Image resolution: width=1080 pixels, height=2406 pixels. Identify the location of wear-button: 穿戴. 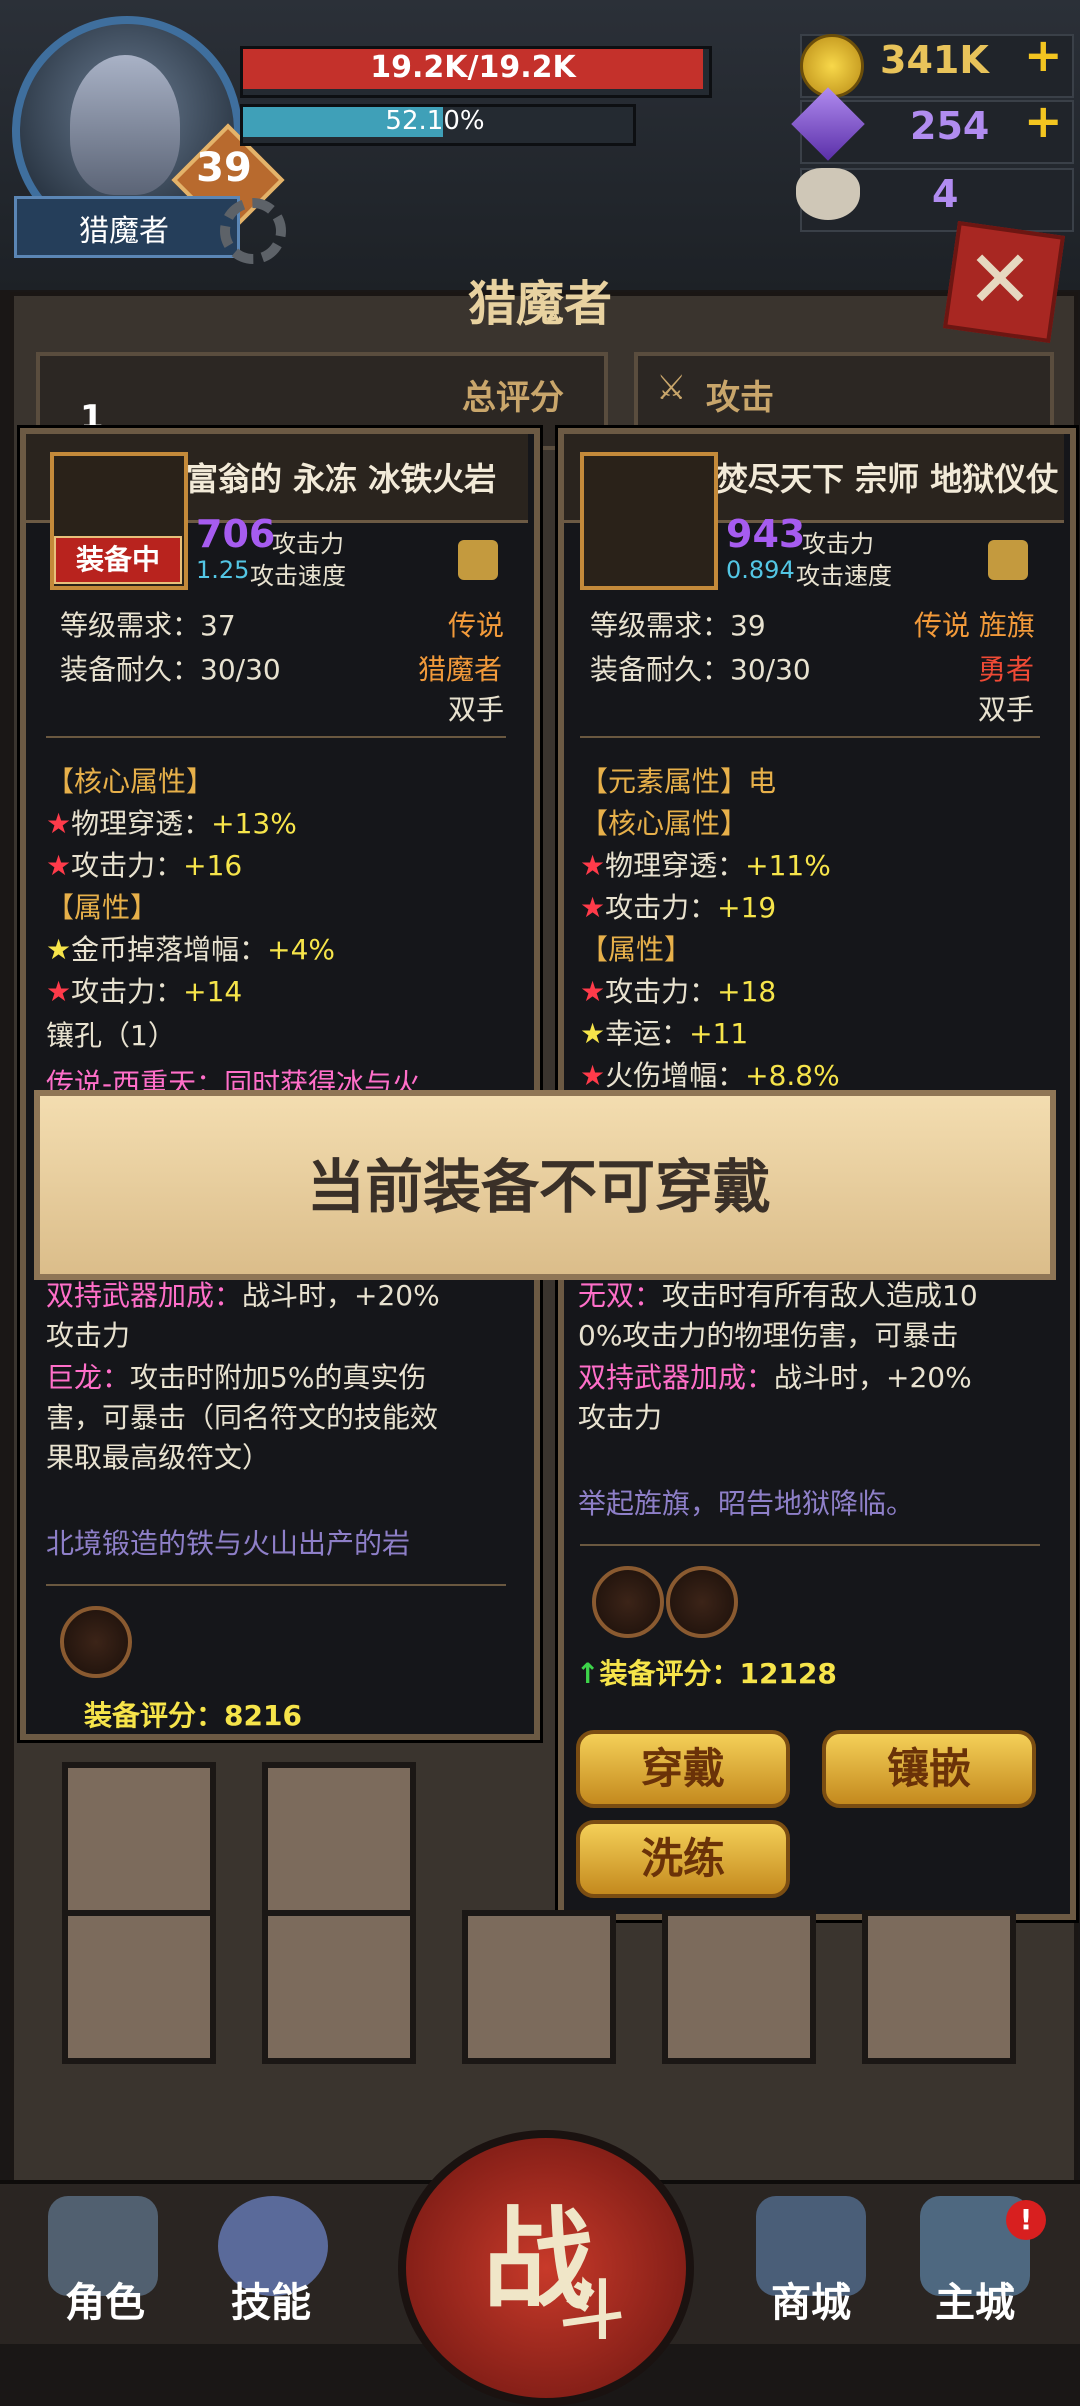
(683, 1769).